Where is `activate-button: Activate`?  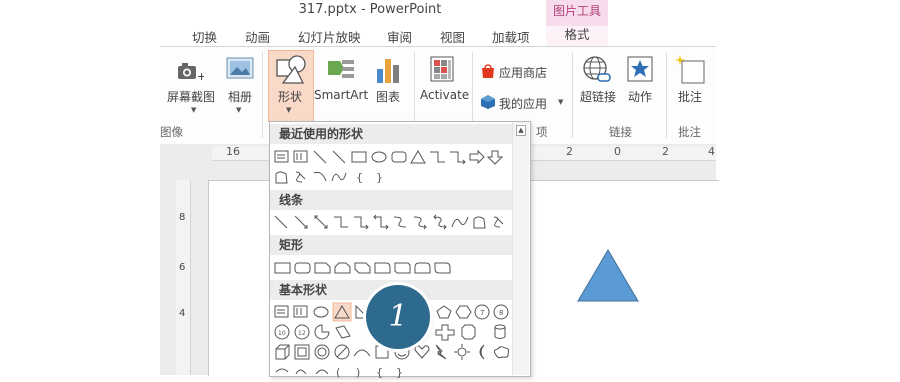
activate-button: Activate is located at coordinates (444, 95).